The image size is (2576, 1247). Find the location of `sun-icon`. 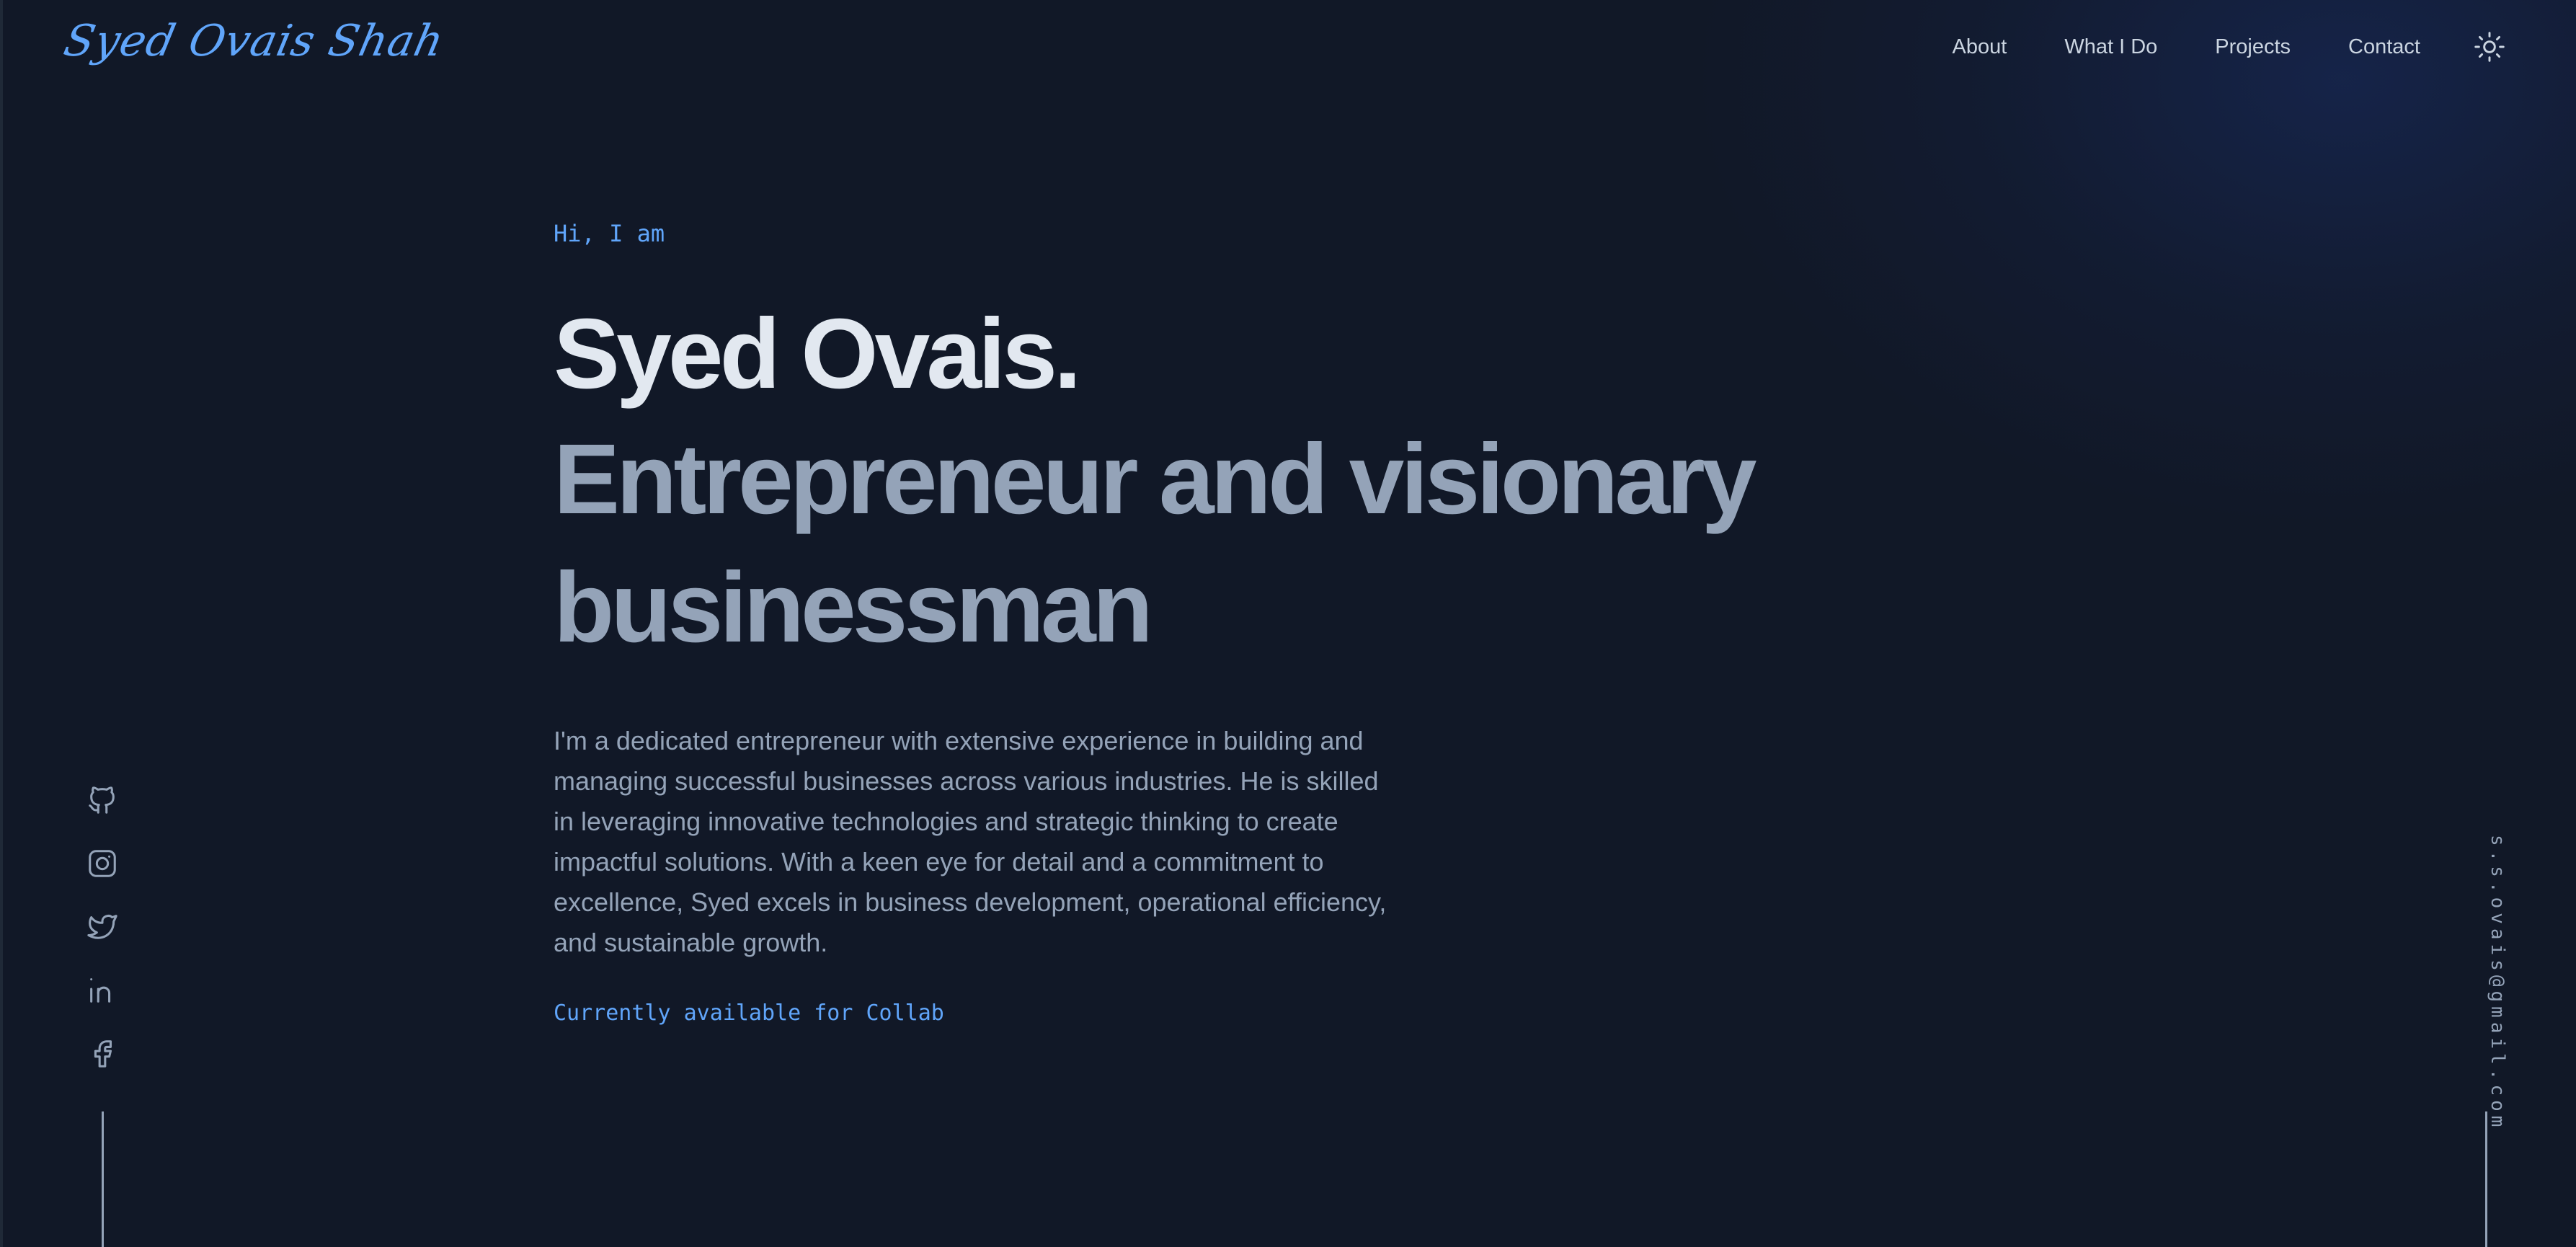

sun-icon is located at coordinates (2489, 47).